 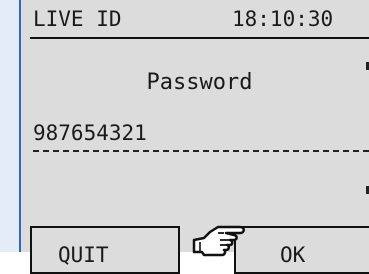 What do you see at coordinates (90, 133) in the screenshot?
I see `password-field: 987654321` at bounding box center [90, 133].